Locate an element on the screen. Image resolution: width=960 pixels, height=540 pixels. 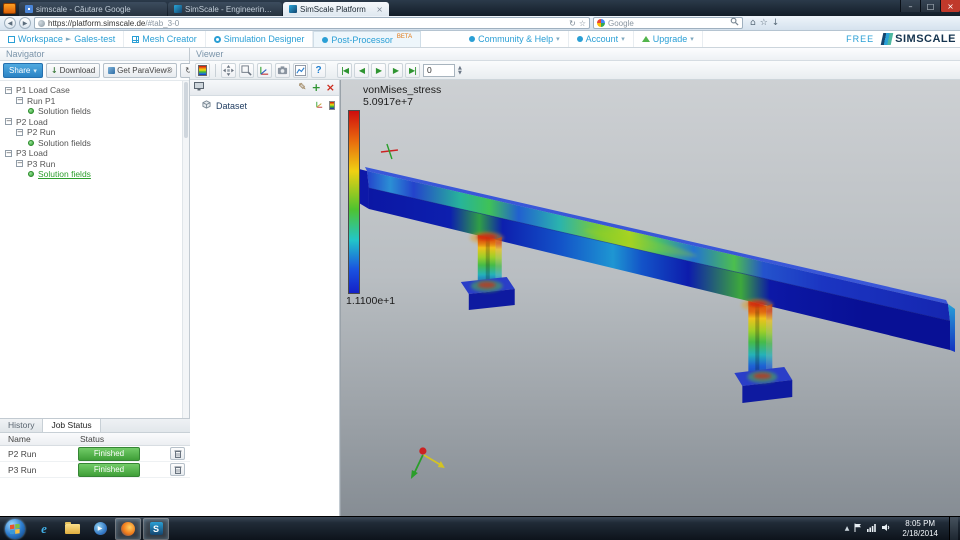
reload-icon: ↻ is located at coordinates (572, 23).